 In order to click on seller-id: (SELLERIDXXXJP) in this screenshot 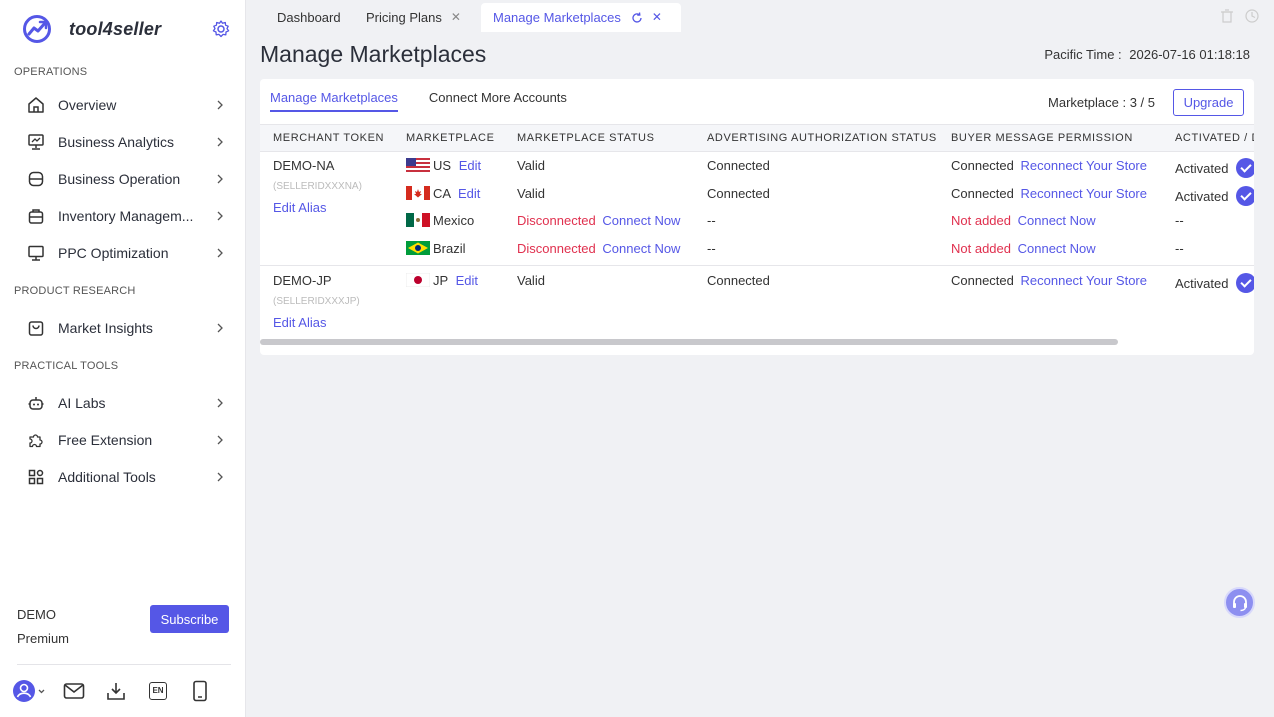, I will do `click(316, 301)`.